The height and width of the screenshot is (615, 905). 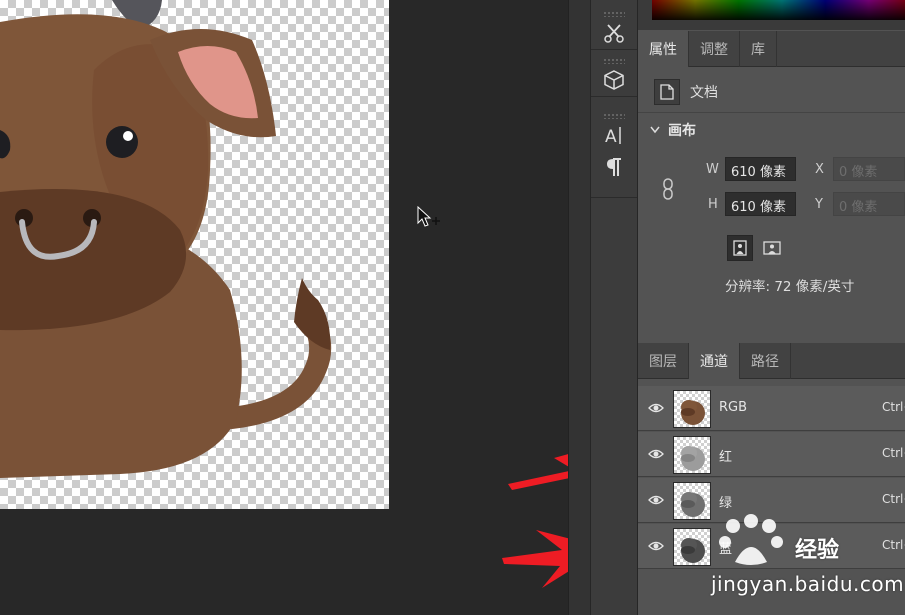 I want to click on resolution-text: 分辨率: 72 像素/英寸, so click(x=790, y=287).